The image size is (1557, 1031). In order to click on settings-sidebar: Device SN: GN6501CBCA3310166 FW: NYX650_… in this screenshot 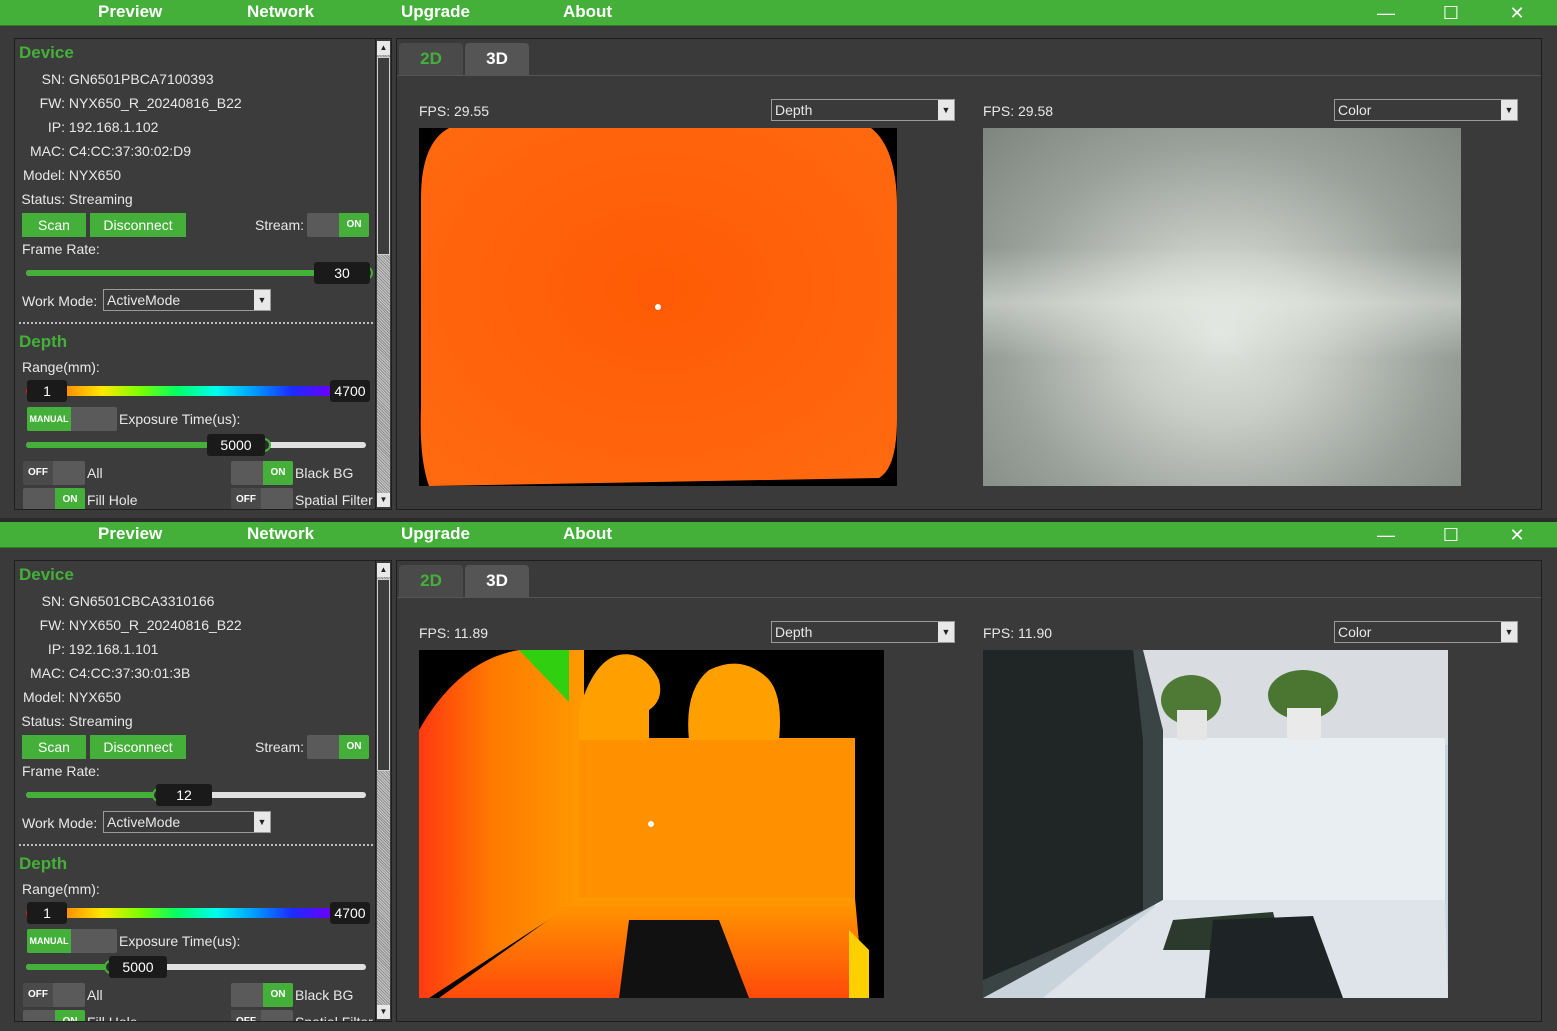, I will do `click(203, 791)`.